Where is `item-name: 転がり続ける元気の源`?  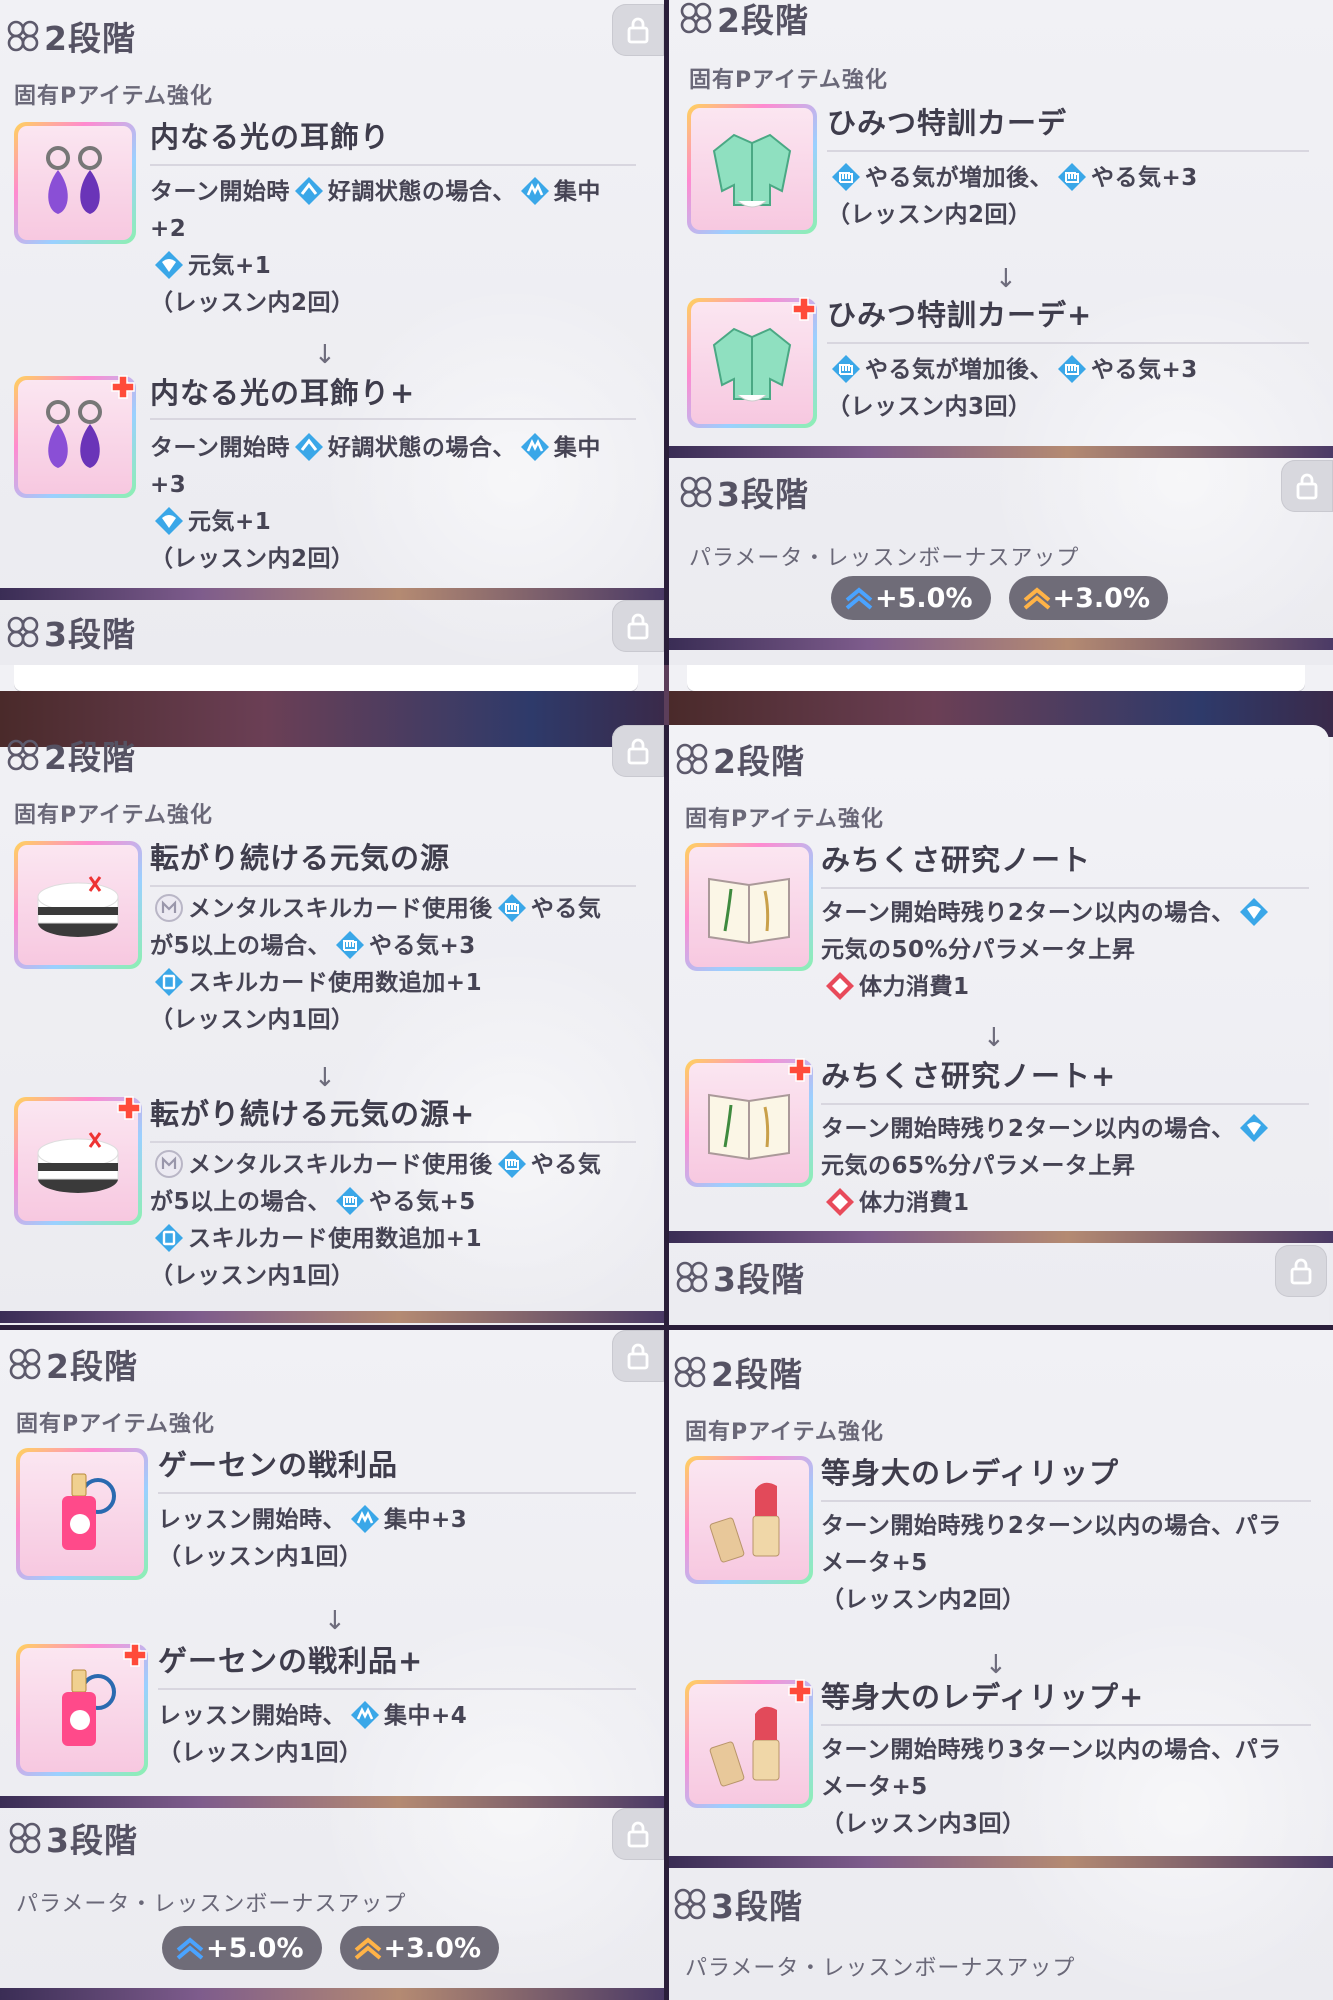
item-name: 転がり続ける元気の源 is located at coordinates (300, 858).